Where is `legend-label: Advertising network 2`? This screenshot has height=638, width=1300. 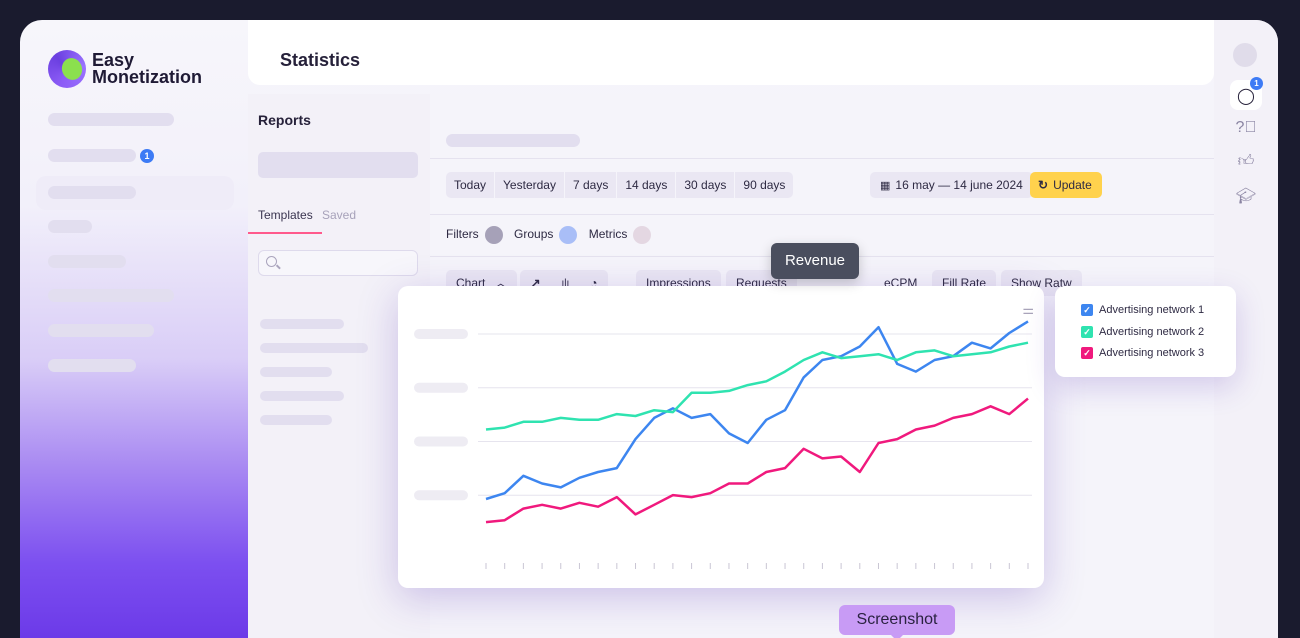 legend-label: Advertising network 2 is located at coordinates (1152, 331).